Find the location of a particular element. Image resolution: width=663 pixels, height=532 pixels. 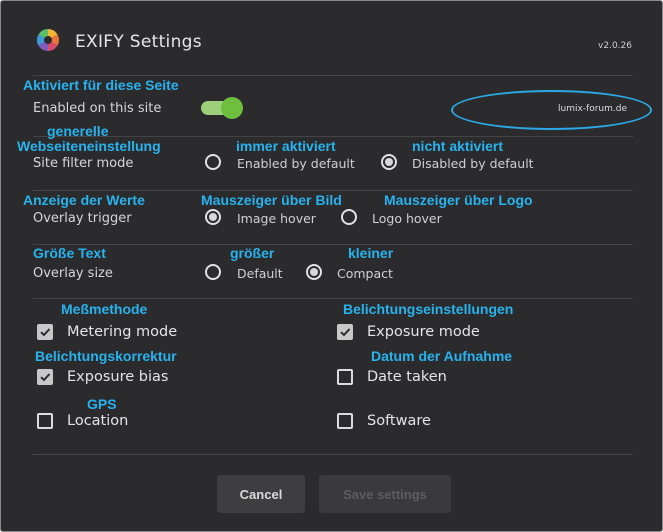

radio-size-compact is located at coordinates (314, 272).